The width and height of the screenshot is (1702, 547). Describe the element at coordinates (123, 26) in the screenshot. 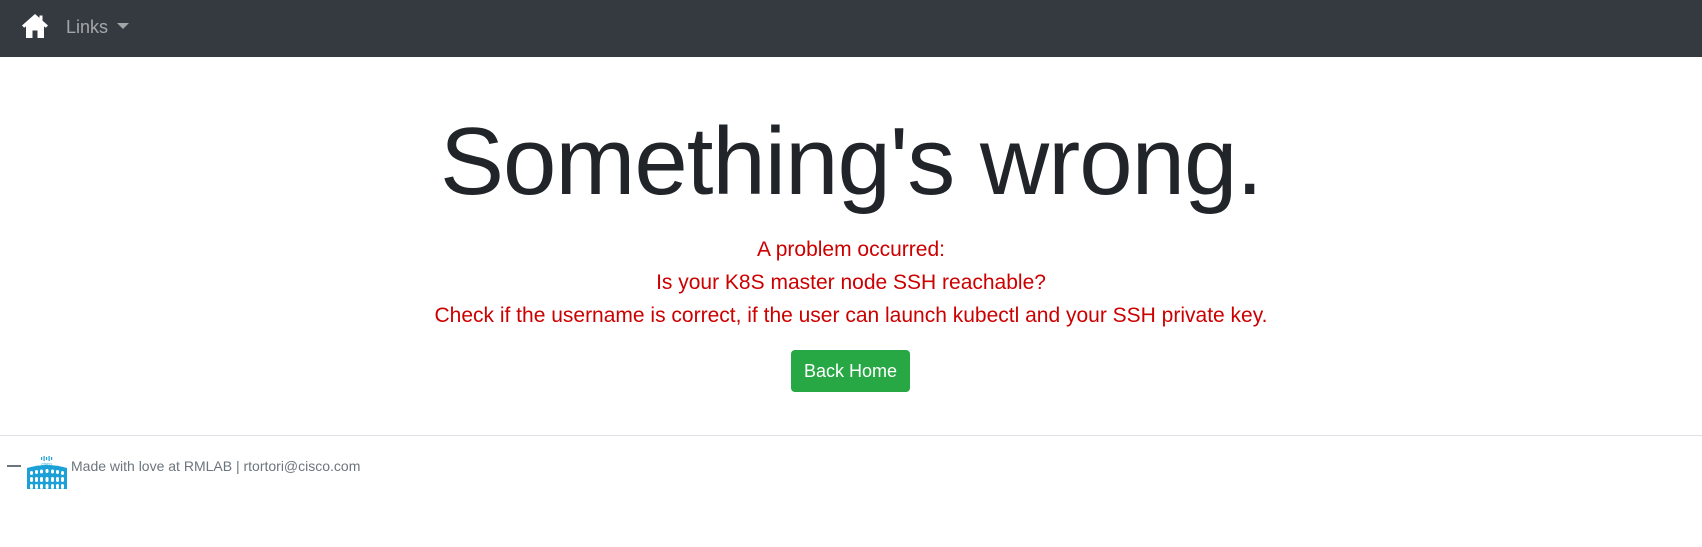

I see `caret-down-icon` at that location.